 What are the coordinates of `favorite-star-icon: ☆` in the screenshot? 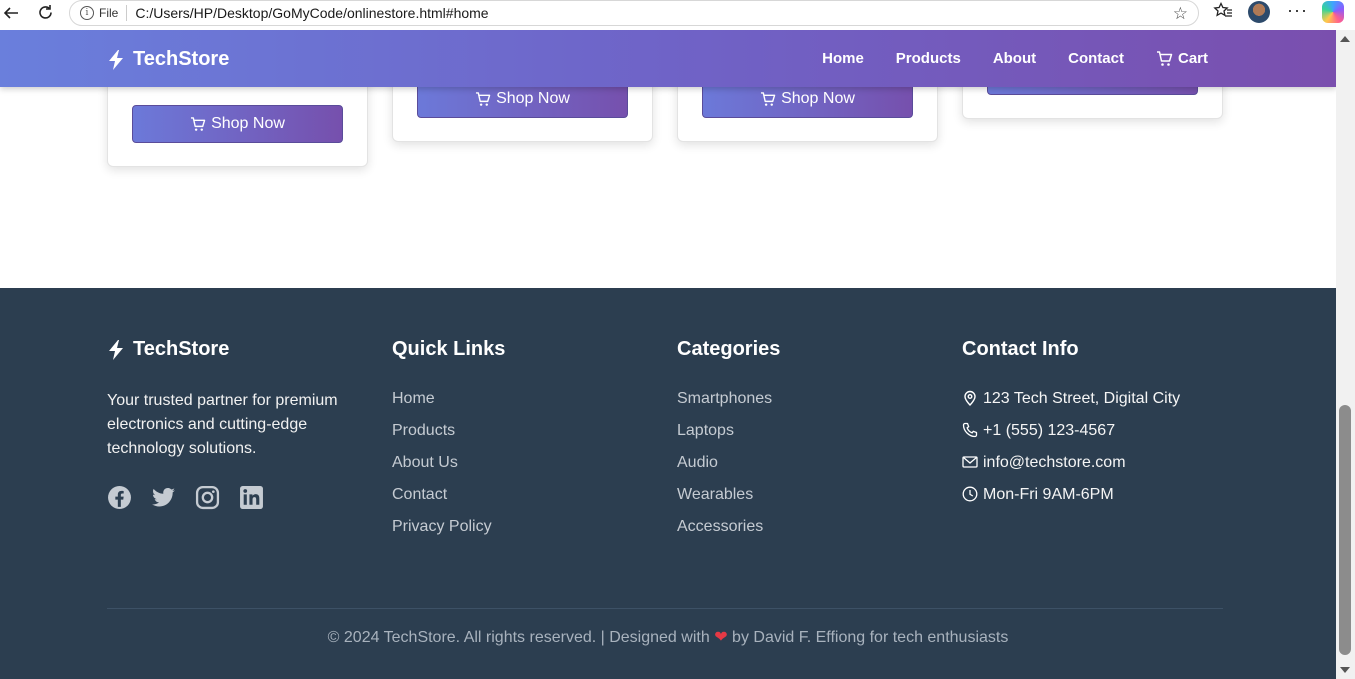 It's located at (1180, 14).